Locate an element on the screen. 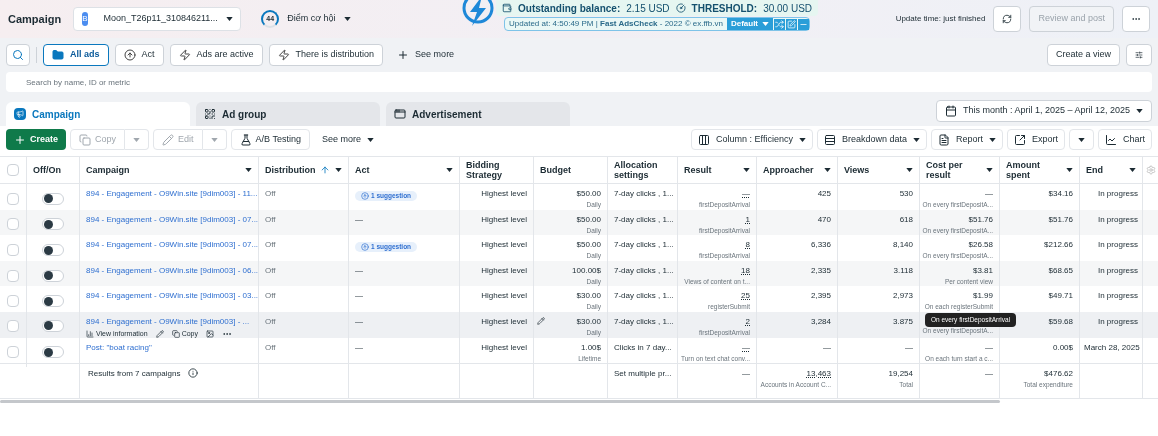 The image size is (1158, 436). table-cell: $68.65 is located at coordinates (1060, 270).